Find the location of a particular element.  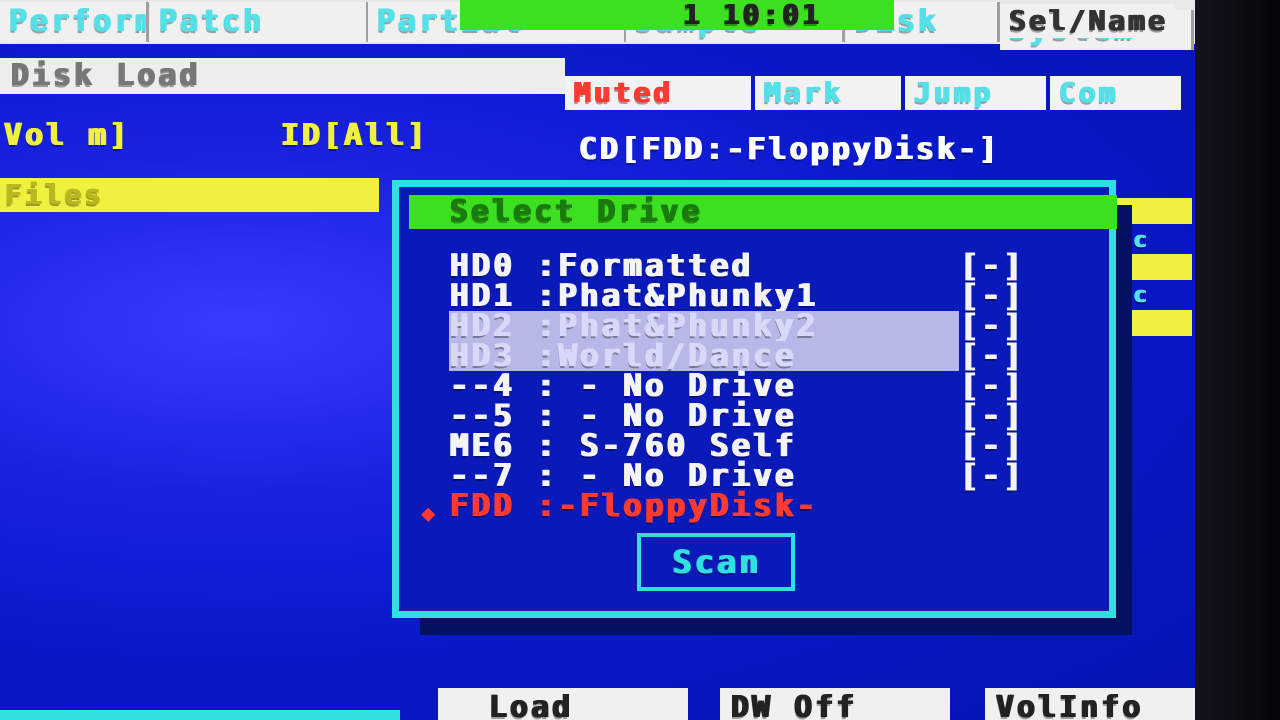

scan-label: Scan is located at coordinates (716, 562).